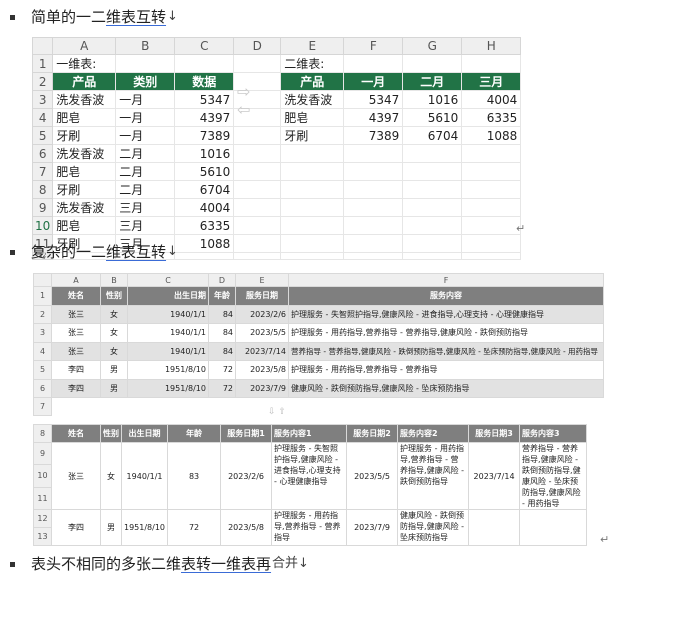 Image resolution: width=695 pixels, height=631 pixels. I want to click on cell: 护理服务 - 失智照护指导,健康风险 - 进食指导,心理支持 - 心理健康指导, so click(309, 476).